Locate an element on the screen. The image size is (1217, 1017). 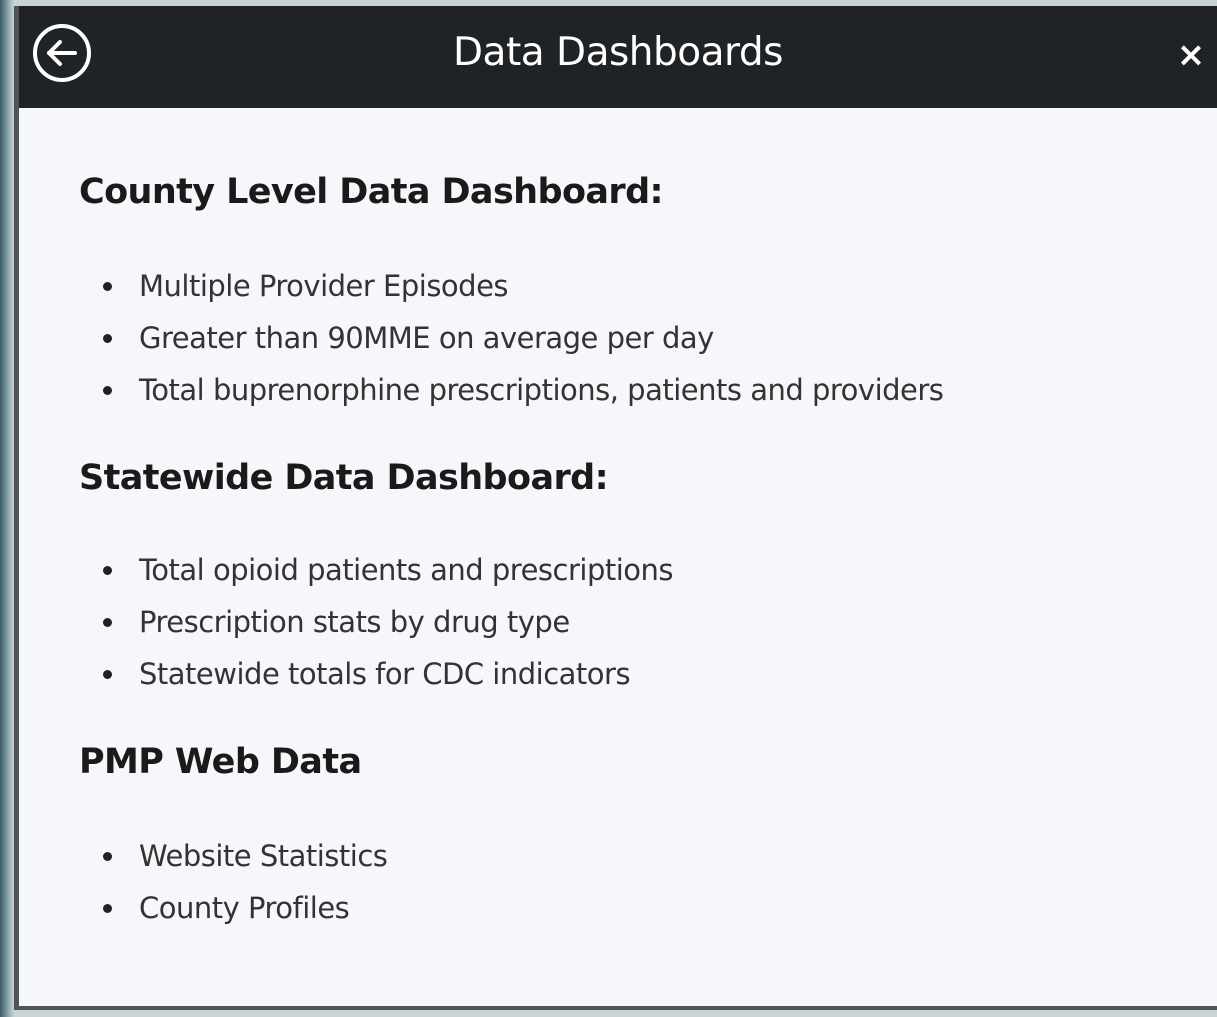
bullet-list: Website Statistics County Profiles is located at coordinates (233, 882).